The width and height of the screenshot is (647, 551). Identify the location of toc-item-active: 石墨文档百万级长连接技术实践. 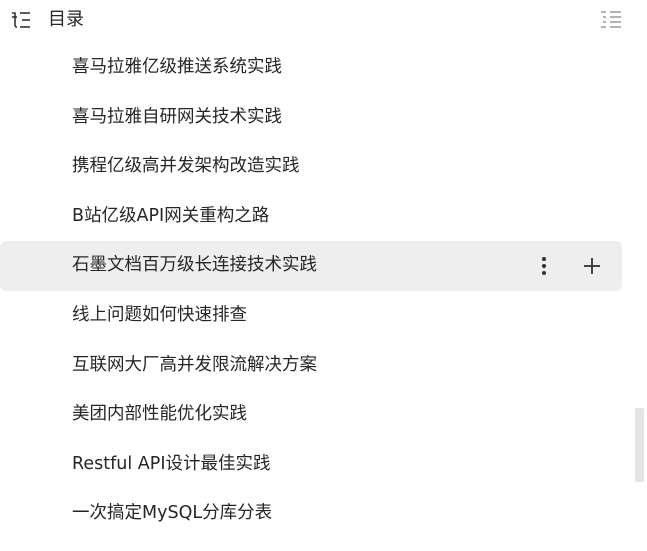
(311, 266).